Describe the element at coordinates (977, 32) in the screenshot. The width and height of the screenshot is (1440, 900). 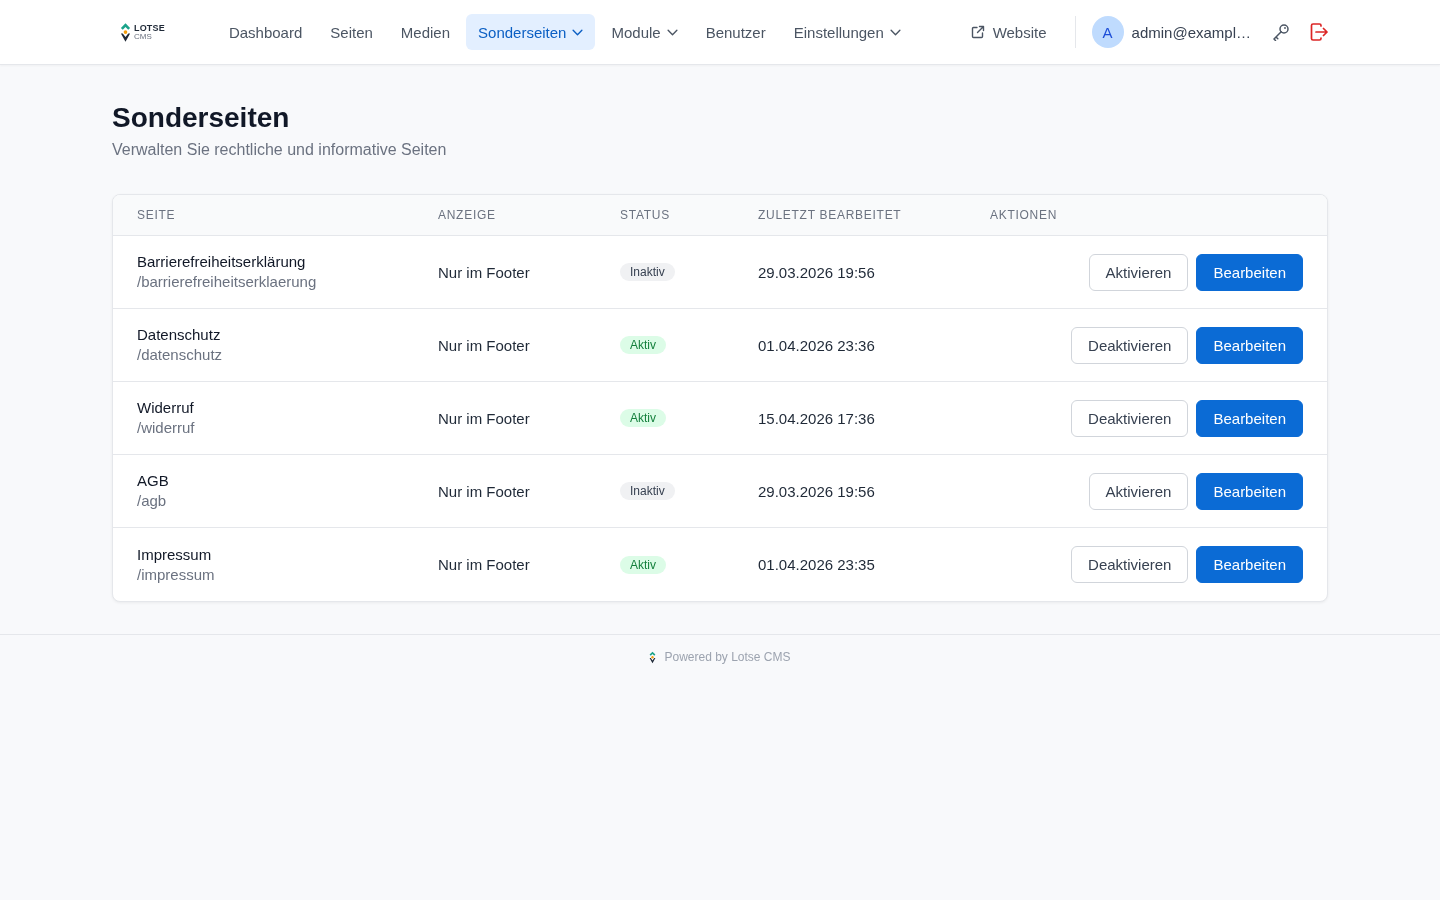
I see `external-link-icon` at that location.